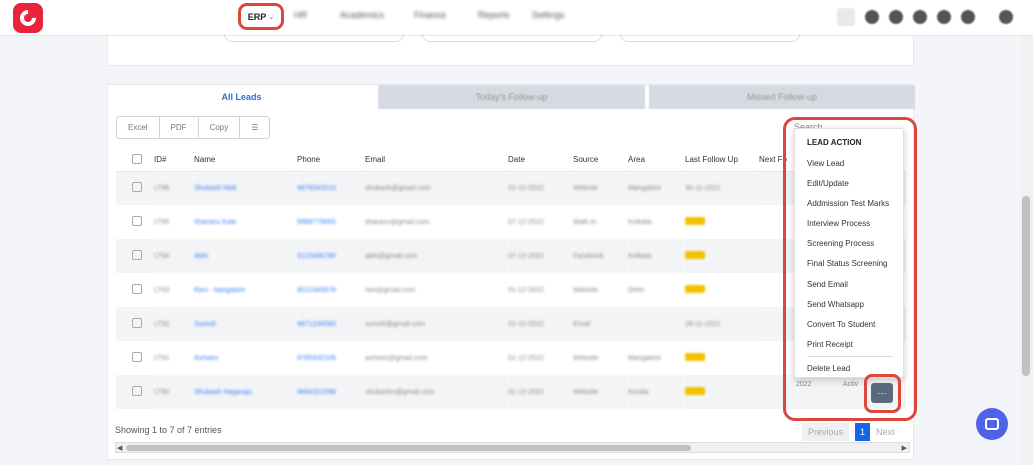  What do you see at coordinates (331, 222) in the screenshot?
I see `cell-phone: 9988776655` at bounding box center [331, 222].